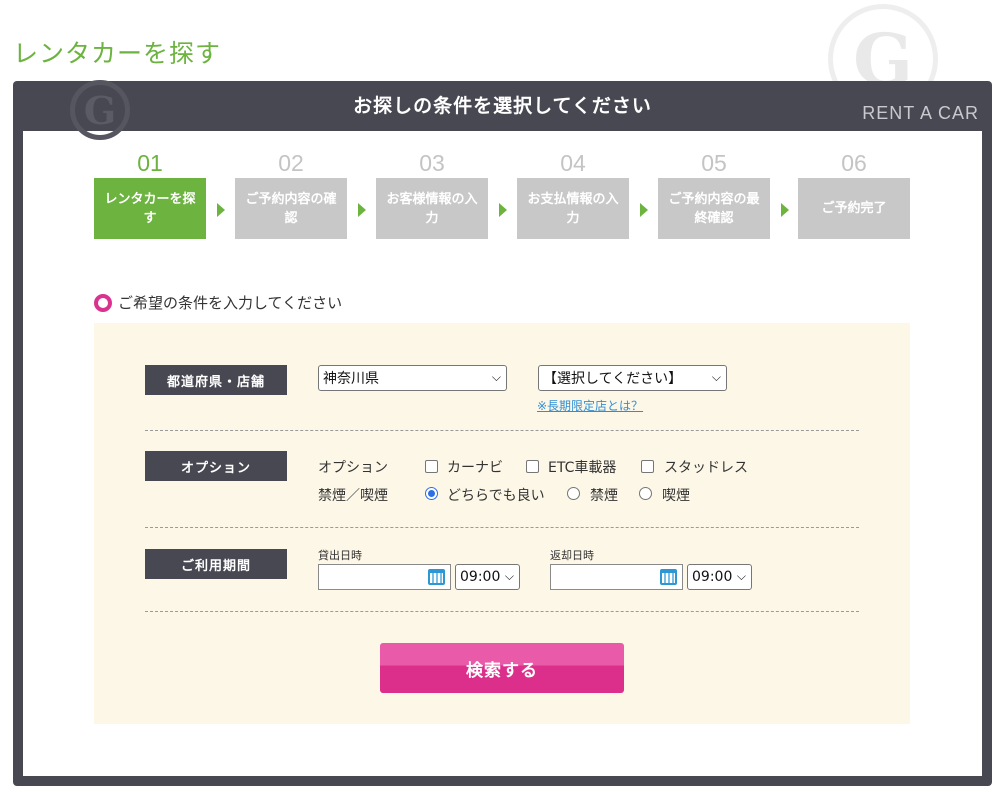  I want to click on studless-label: スタッドレス, so click(706, 467).